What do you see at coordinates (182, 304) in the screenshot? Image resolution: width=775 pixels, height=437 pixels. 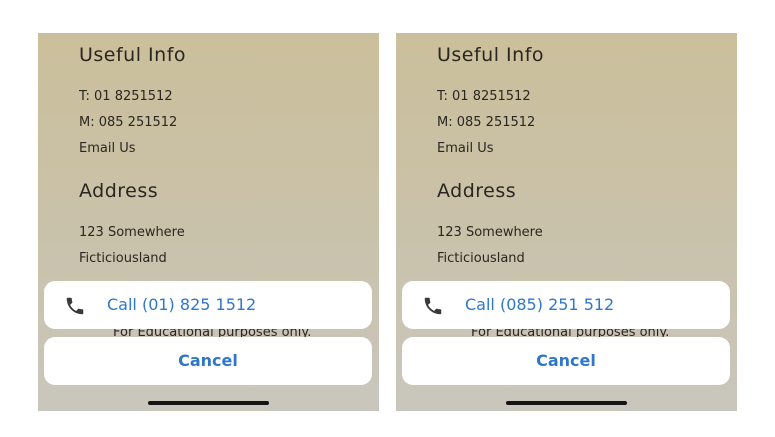 I see `call-action-label: Call (01) 825 1512` at bounding box center [182, 304].